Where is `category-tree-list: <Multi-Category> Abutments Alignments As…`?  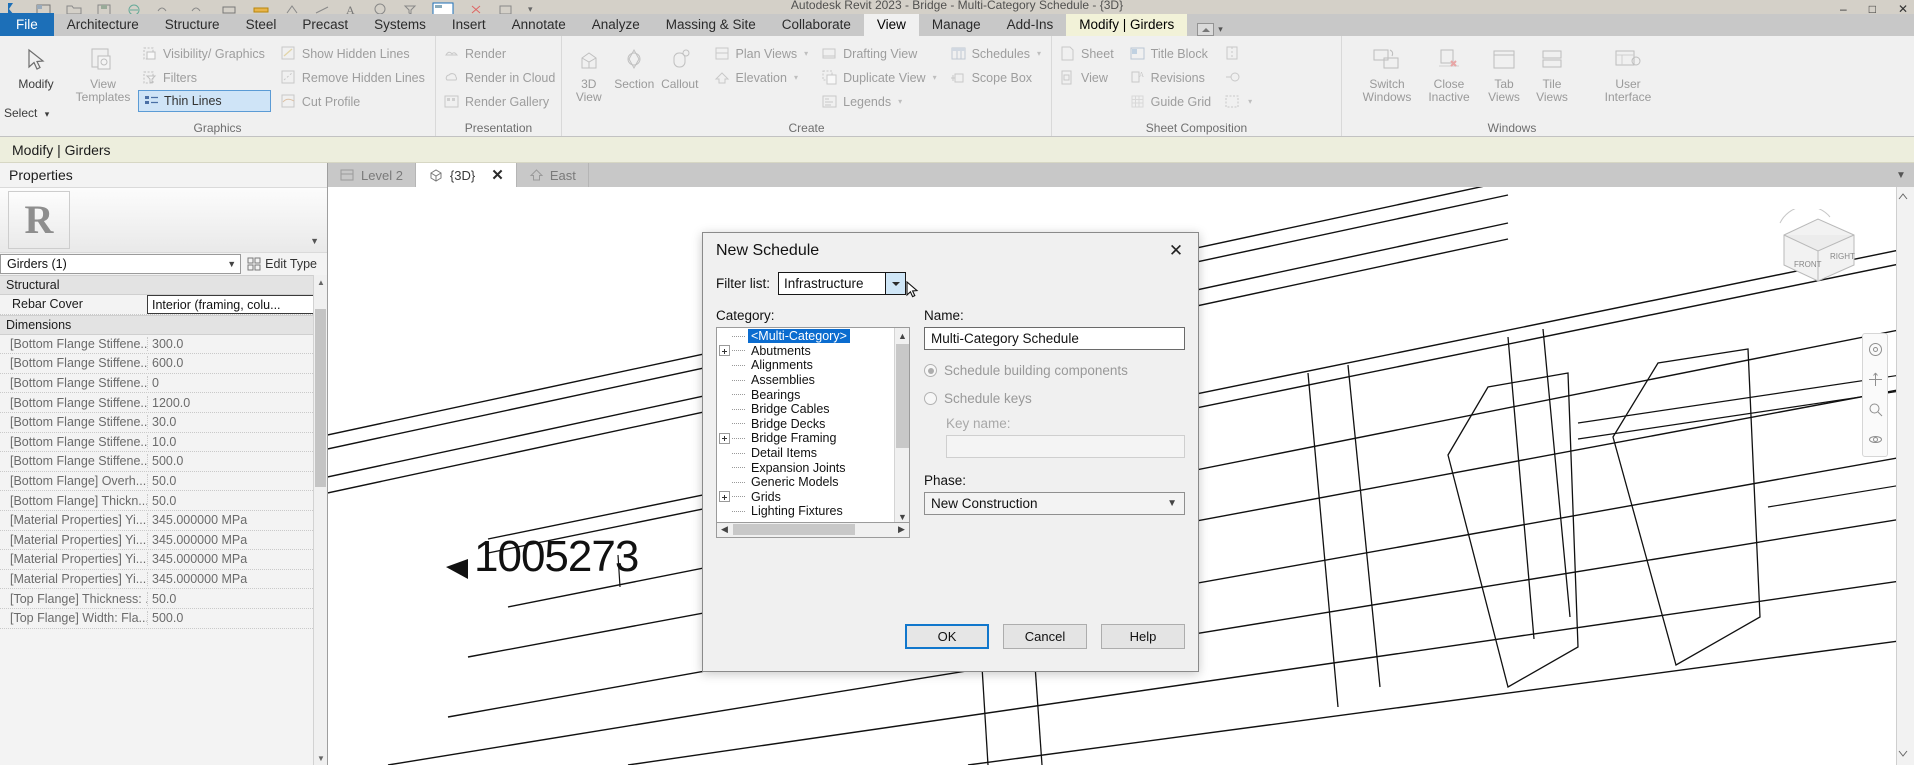
category-tree-list: <Multi-Category> Abutments Alignments As… is located at coordinates (805, 424).